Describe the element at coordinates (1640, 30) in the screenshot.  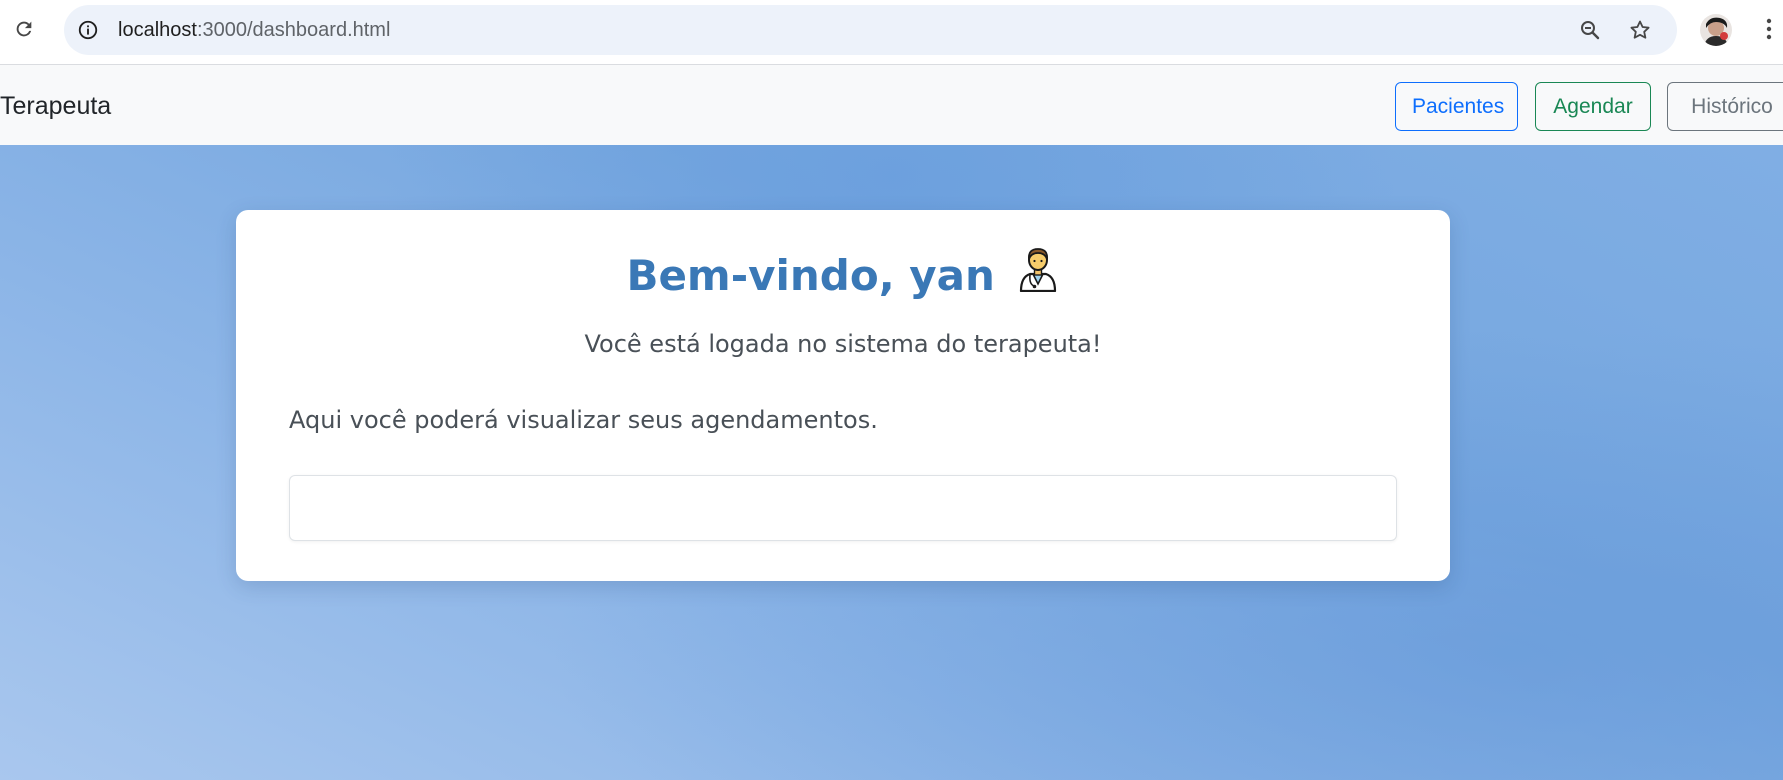
I see `star-icon` at that location.